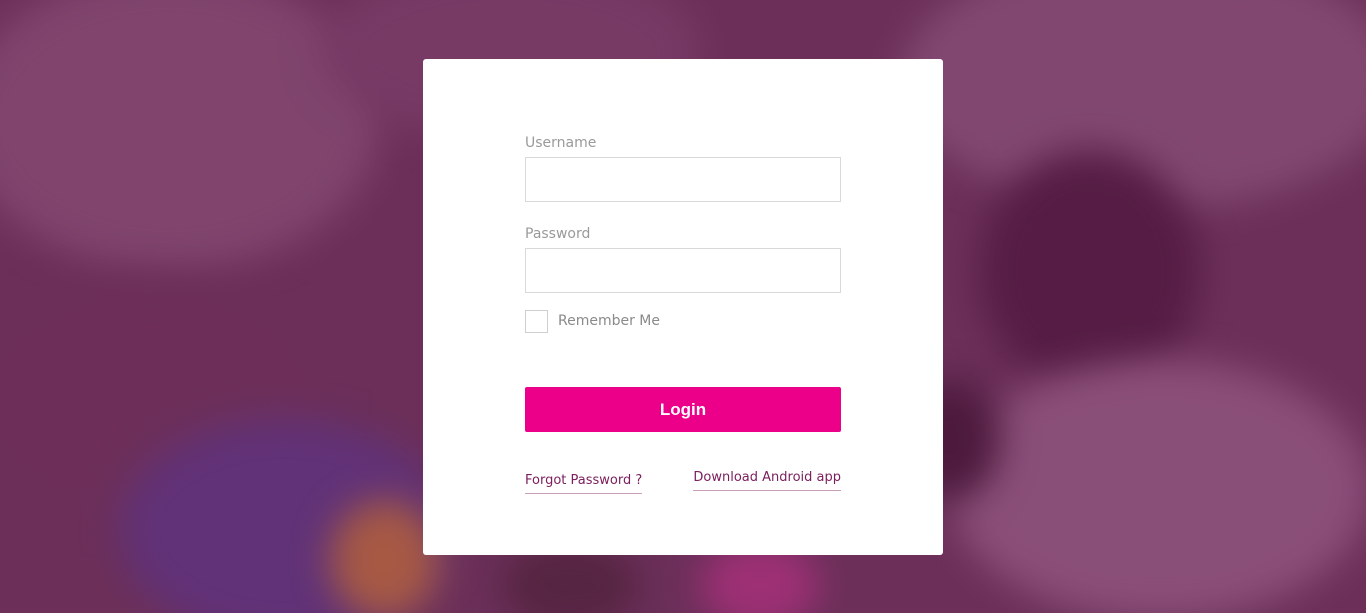 The width and height of the screenshot is (1366, 613). What do you see at coordinates (683, 270) in the screenshot?
I see `password-input` at bounding box center [683, 270].